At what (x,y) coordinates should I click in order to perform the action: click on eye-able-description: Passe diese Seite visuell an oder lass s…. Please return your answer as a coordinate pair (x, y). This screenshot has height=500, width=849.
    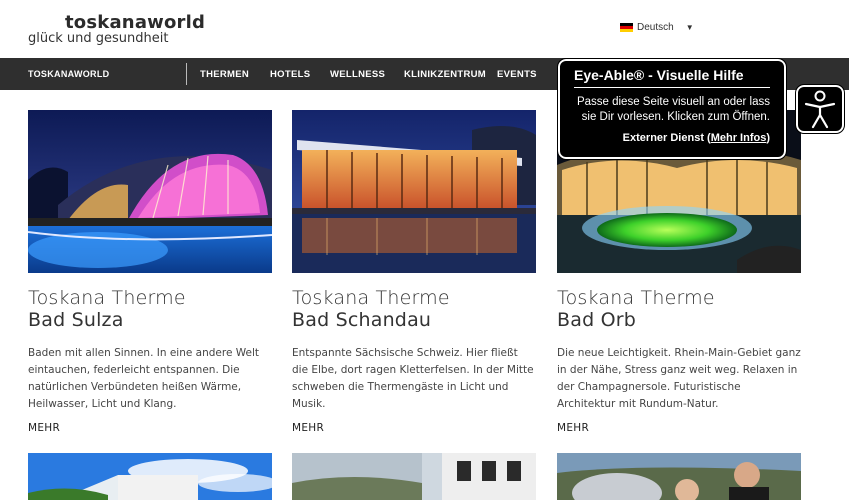
    Looking at the image, I should click on (673, 109).